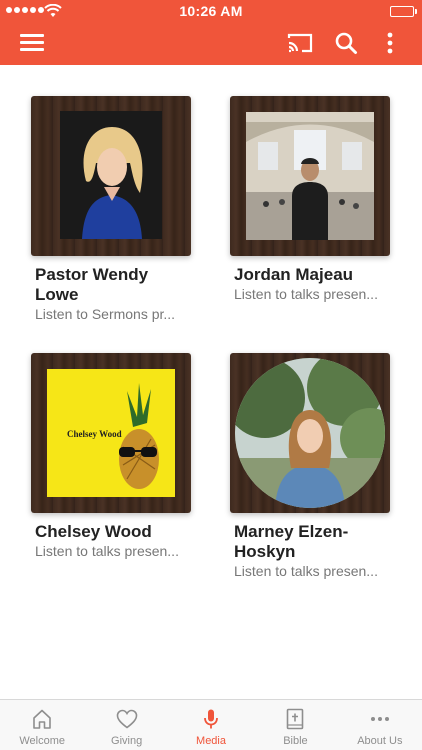 The width and height of the screenshot is (422, 750). I want to click on tab-bible: Bible, so click(295, 725).